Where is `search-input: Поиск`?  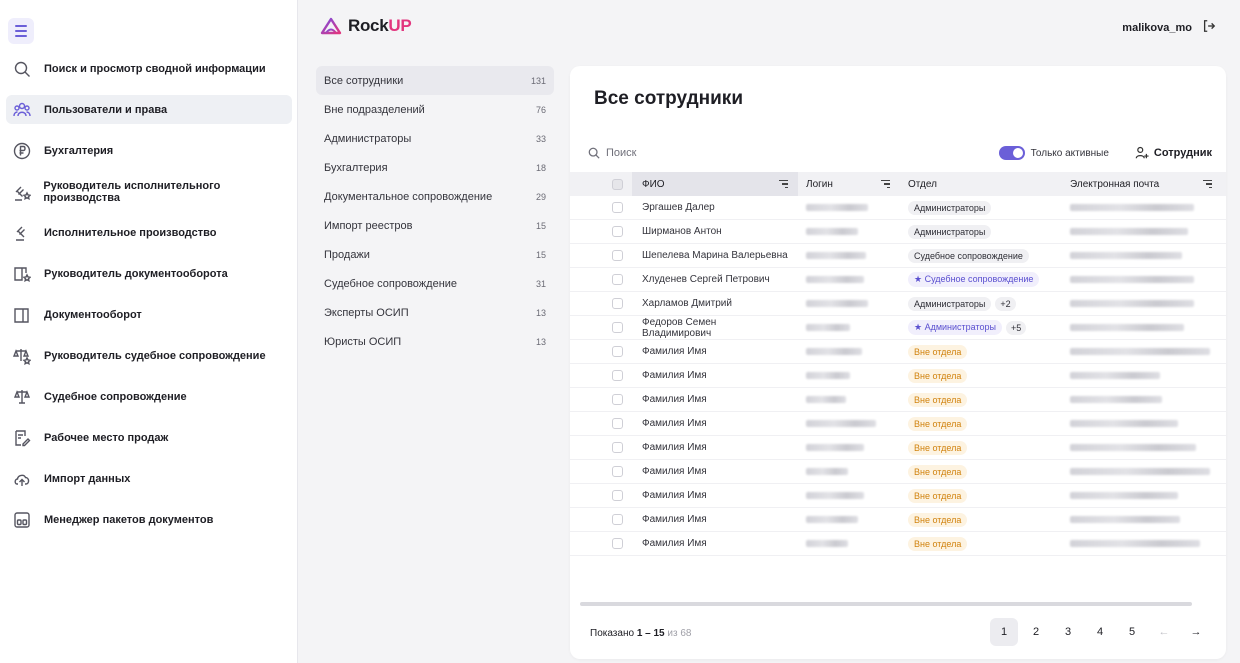 search-input: Поиск is located at coordinates (793, 153).